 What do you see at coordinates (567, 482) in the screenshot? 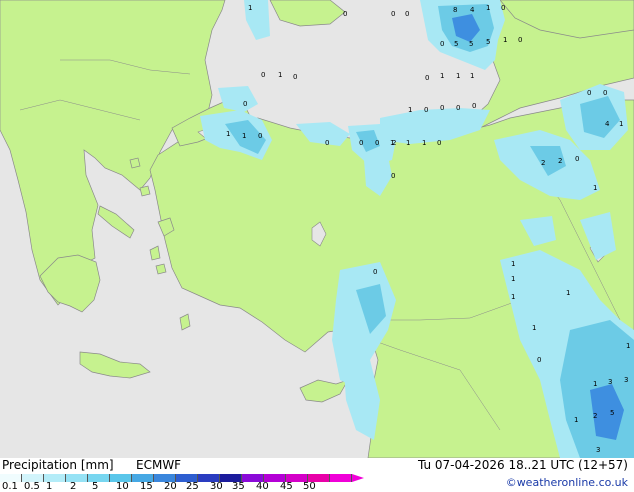
I see `credit-link: ©weatheronline.co.uk` at bounding box center [567, 482].